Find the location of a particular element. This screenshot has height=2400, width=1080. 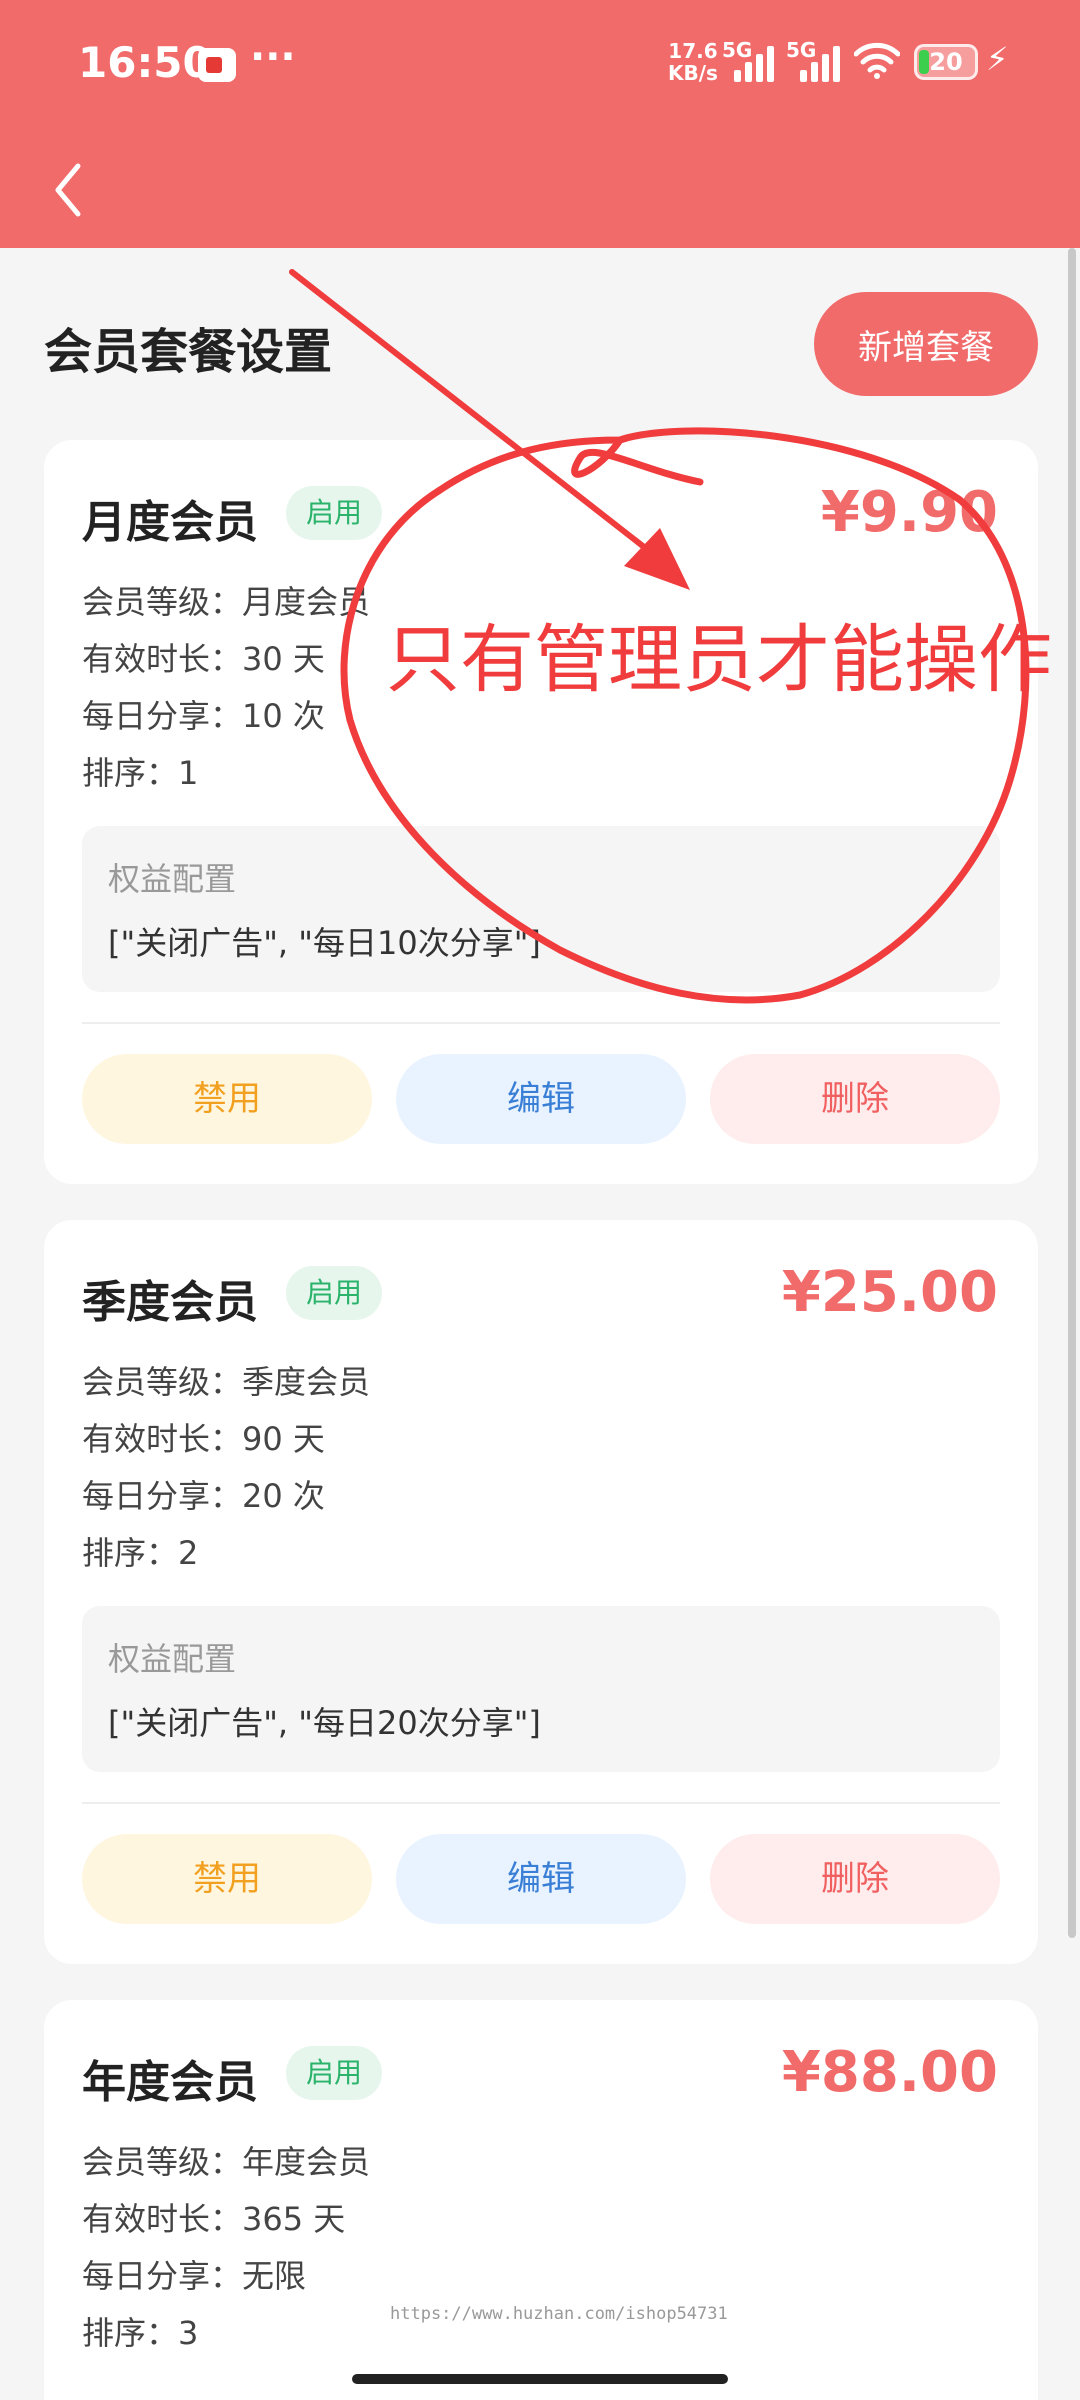

plan-duration: 有效时长：90 天 is located at coordinates (203, 1439).